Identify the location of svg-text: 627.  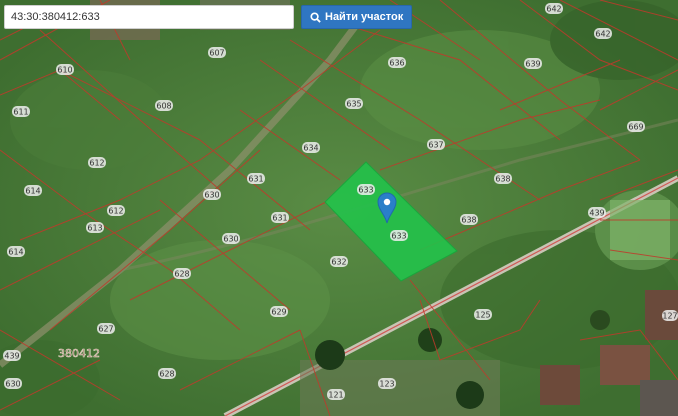
(105, 329).